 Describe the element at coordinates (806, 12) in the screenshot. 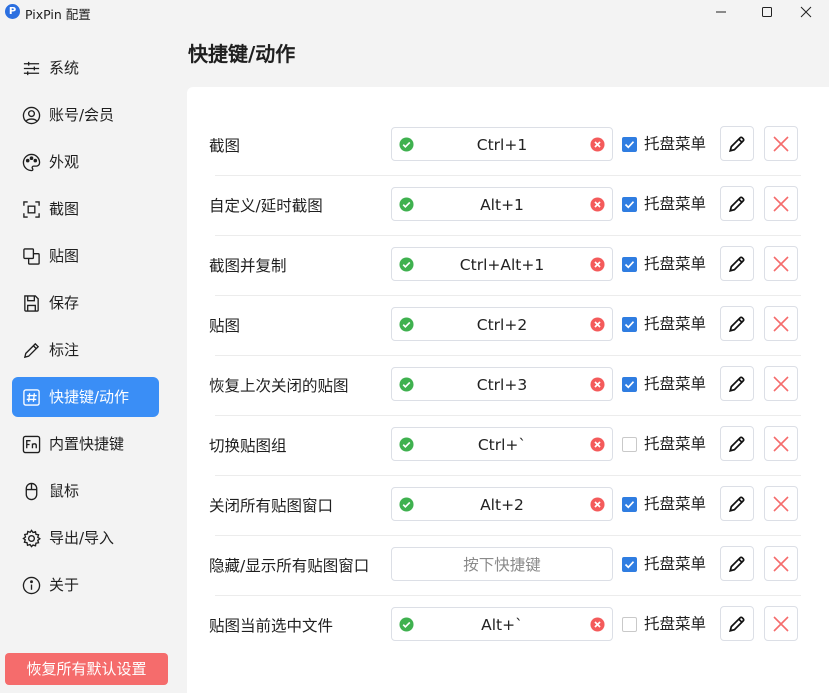

I see `close-window-button` at that location.